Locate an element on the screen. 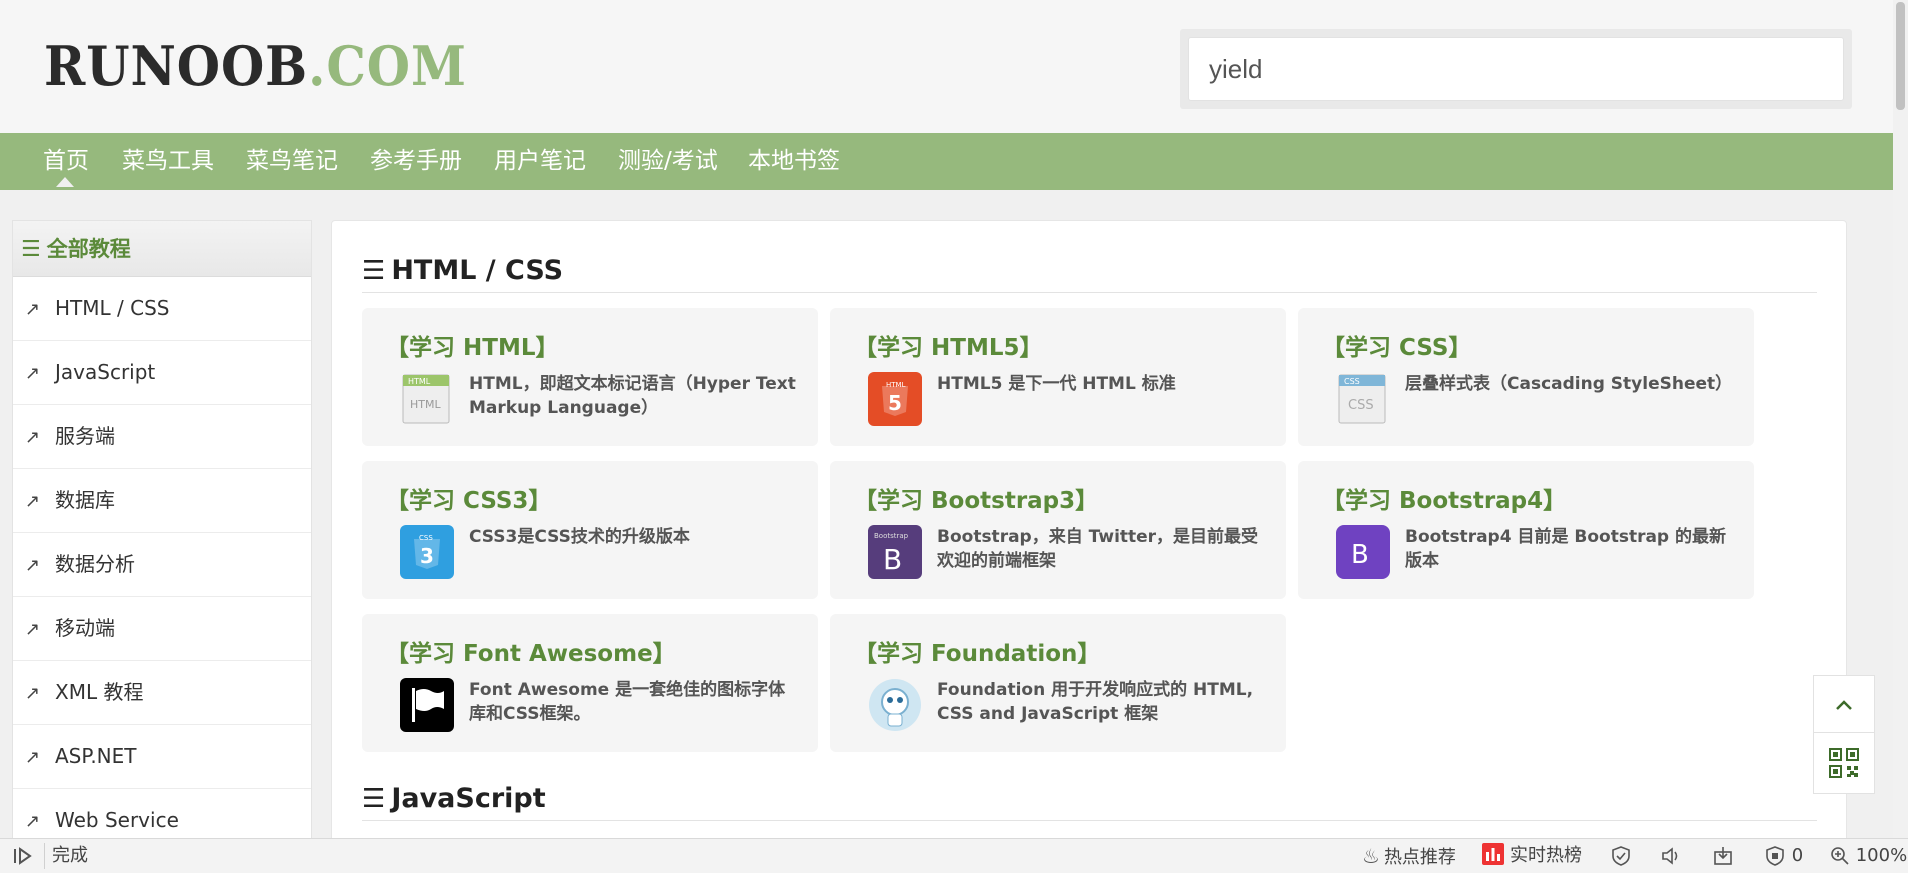 This screenshot has width=1908, height=873. css-icon: CSS CSS is located at coordinates (1363, 399).